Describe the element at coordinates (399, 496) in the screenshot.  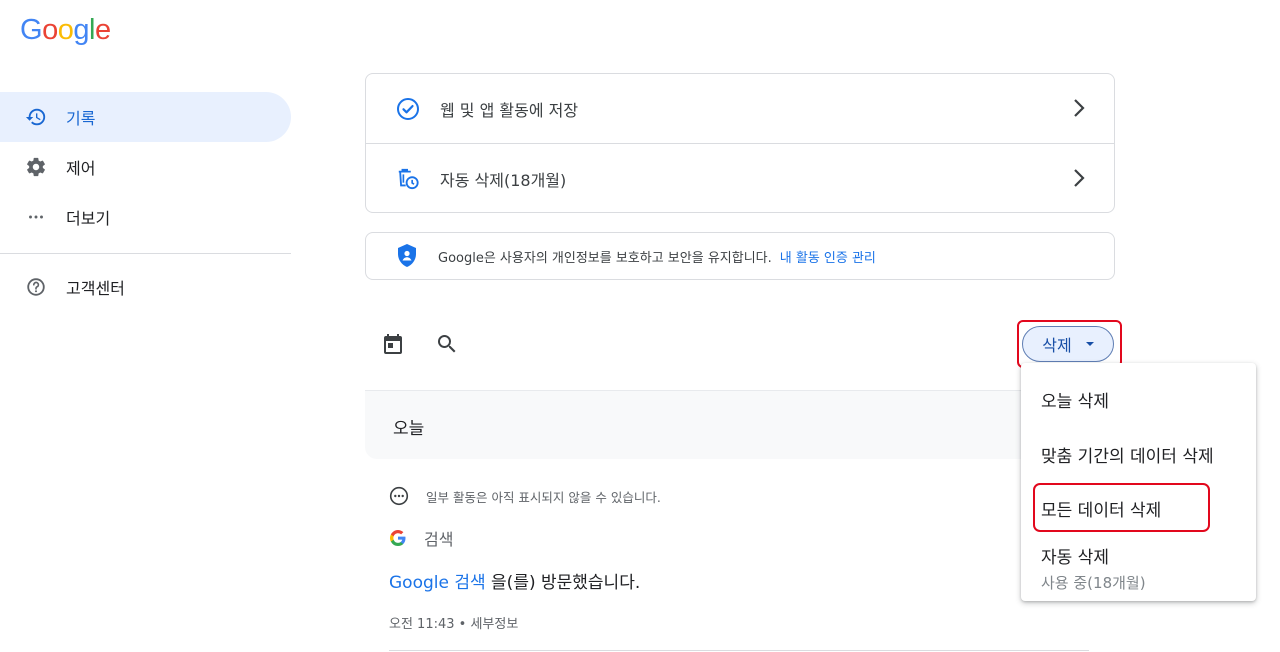
I see `more-circle-icon` at that location.